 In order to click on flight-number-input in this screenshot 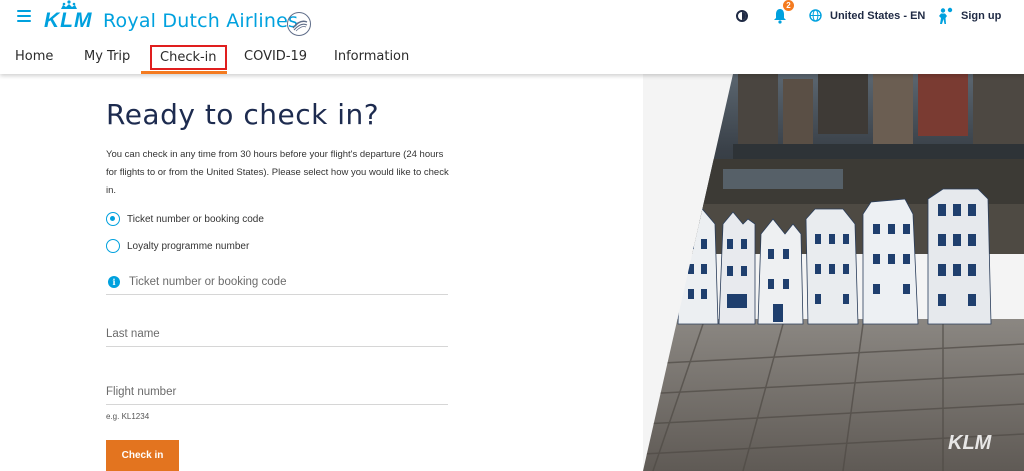, I will do `click(277, 391)`.